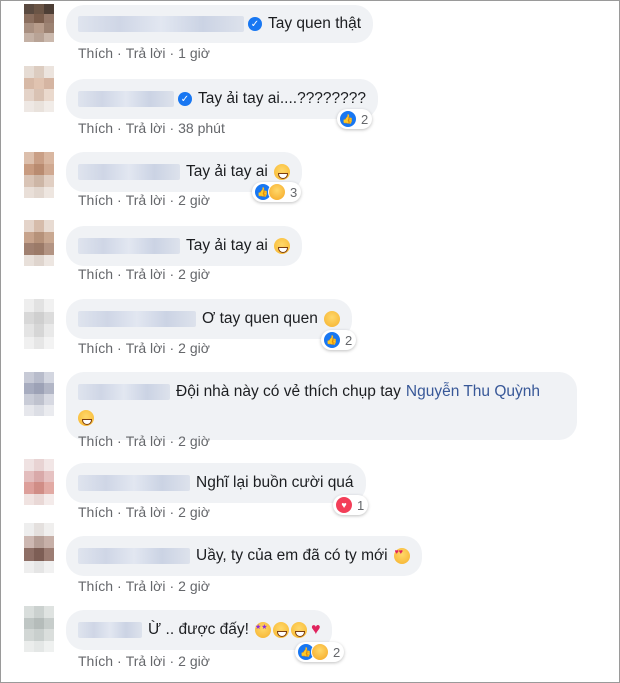 This screenshot has height=683, width=620. I want to click on comment-text: Uầy, ty của em đã có ty mới, so click(292, 555).